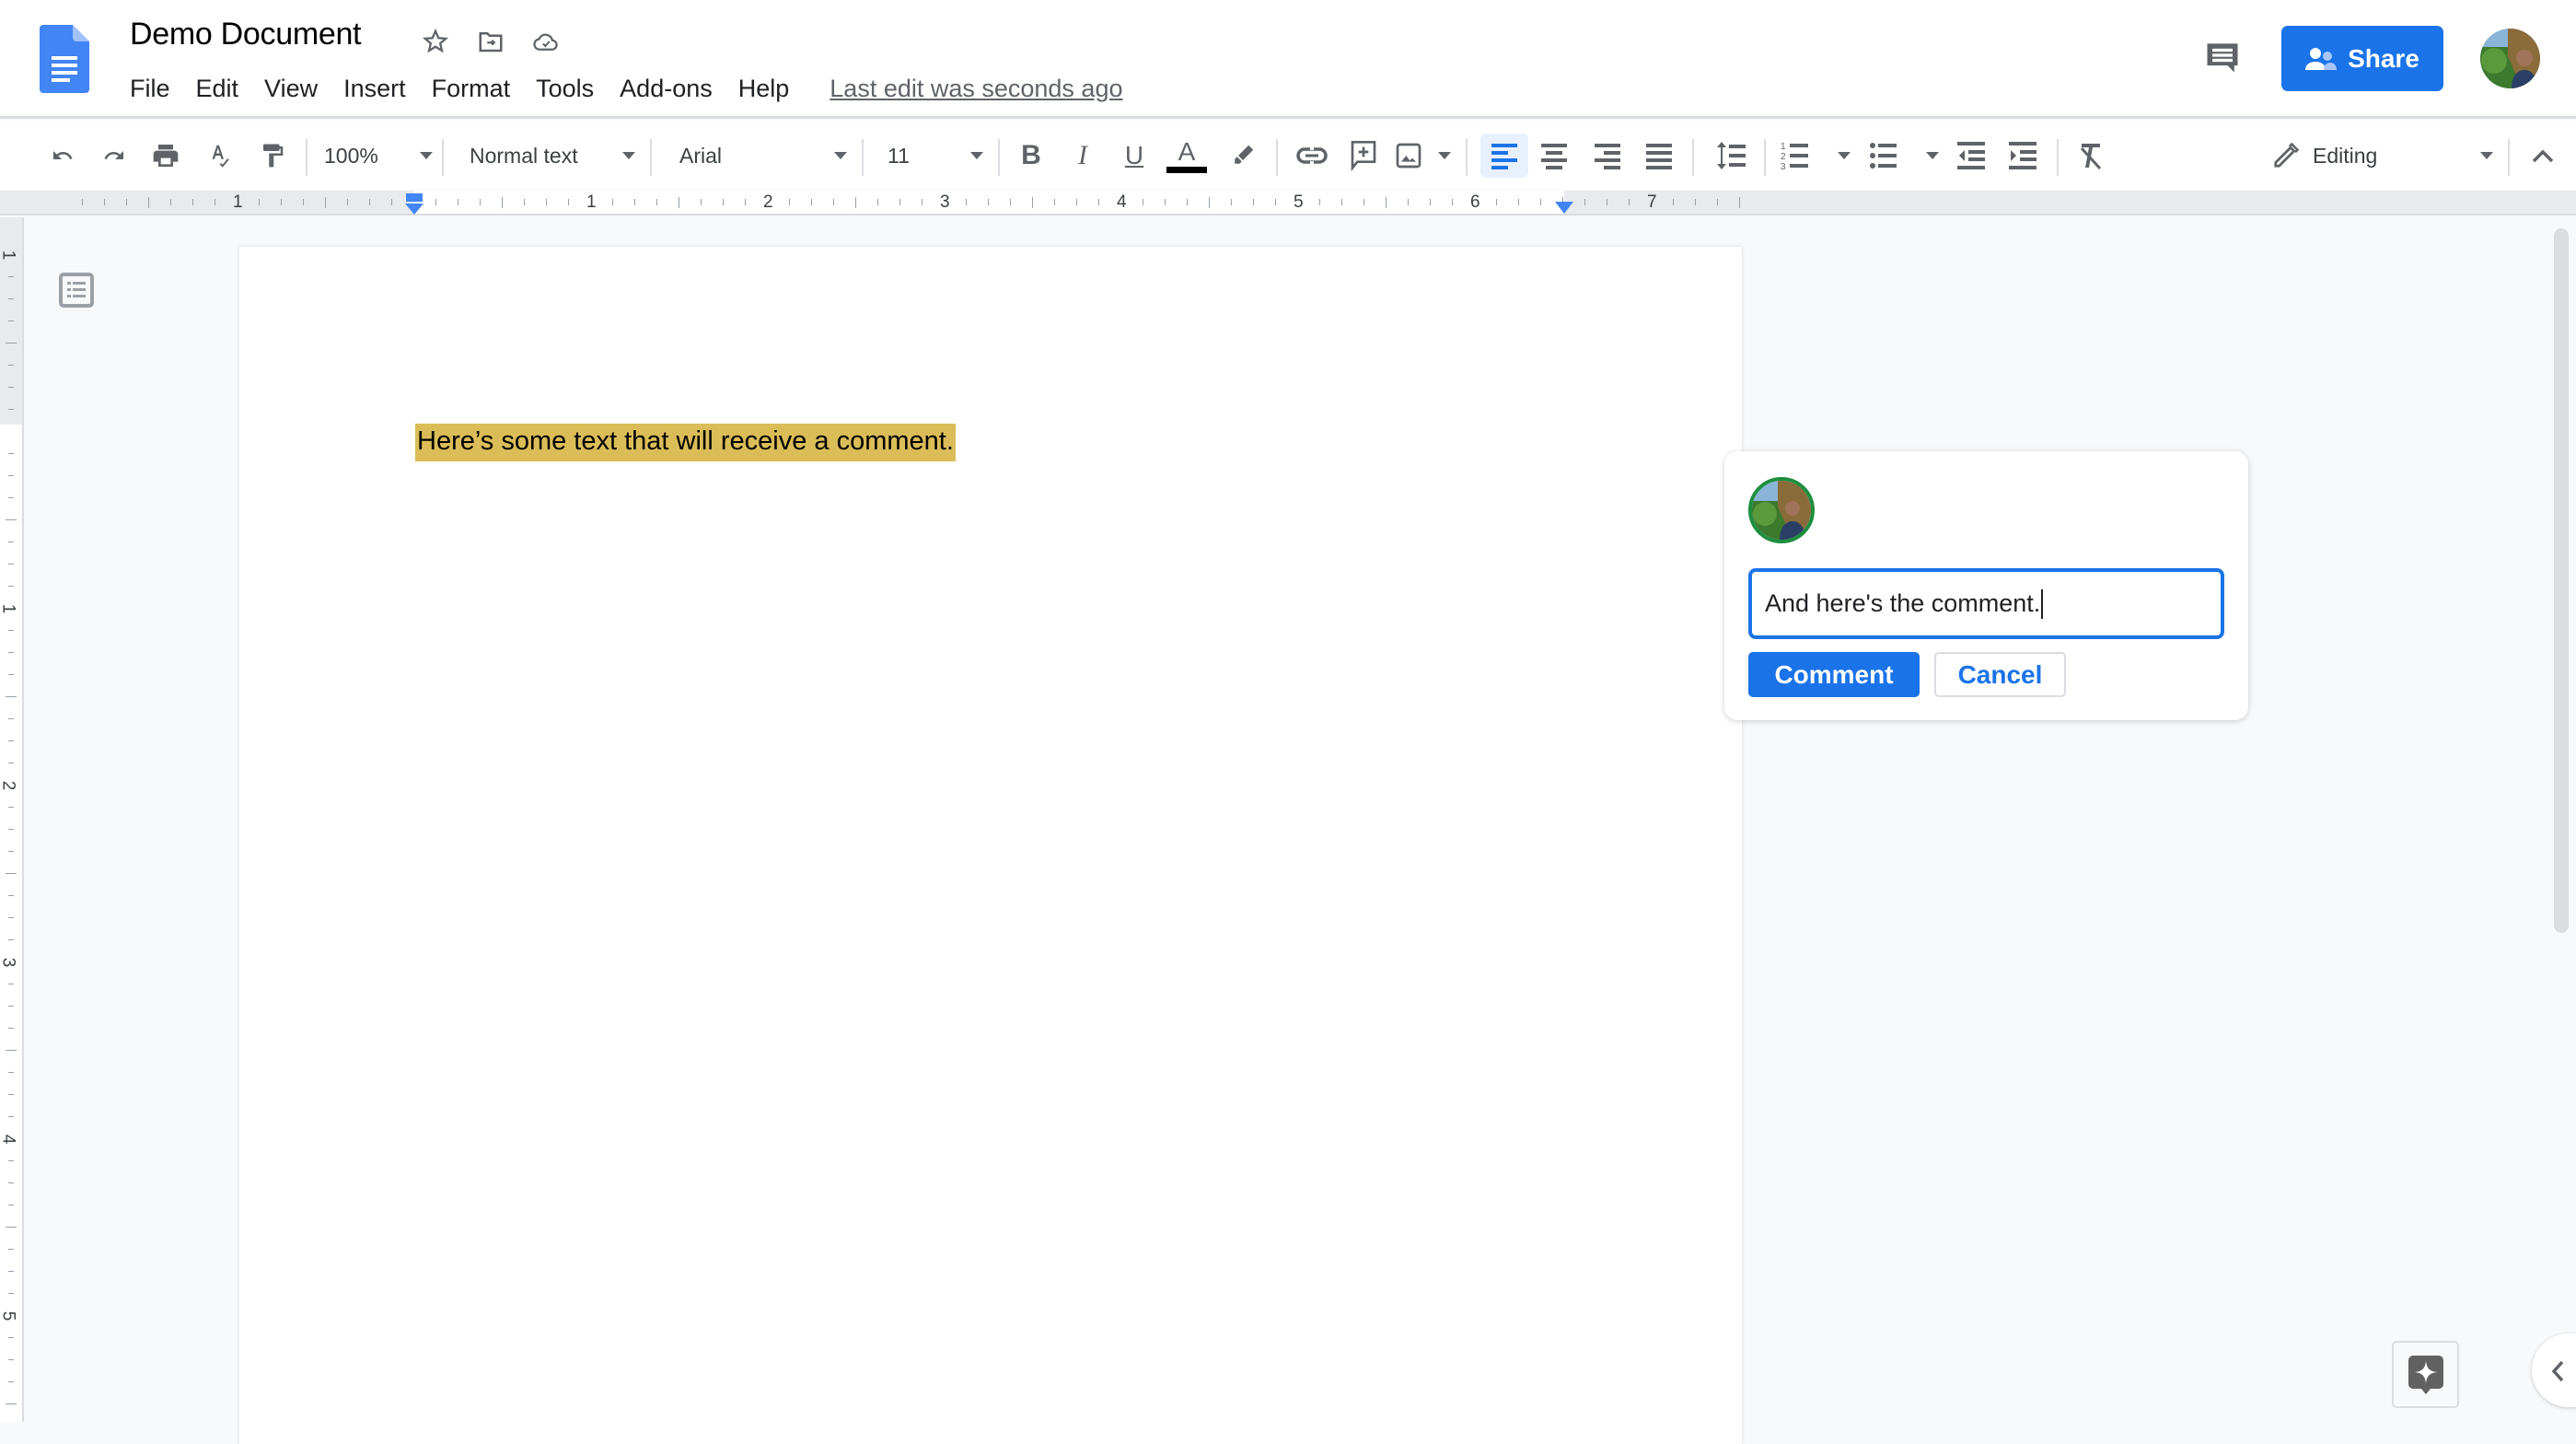 Image resolution: width=2576 pixels, height=1444 pixels. I want to click on highlight-color-icon, so click(1242, 156).